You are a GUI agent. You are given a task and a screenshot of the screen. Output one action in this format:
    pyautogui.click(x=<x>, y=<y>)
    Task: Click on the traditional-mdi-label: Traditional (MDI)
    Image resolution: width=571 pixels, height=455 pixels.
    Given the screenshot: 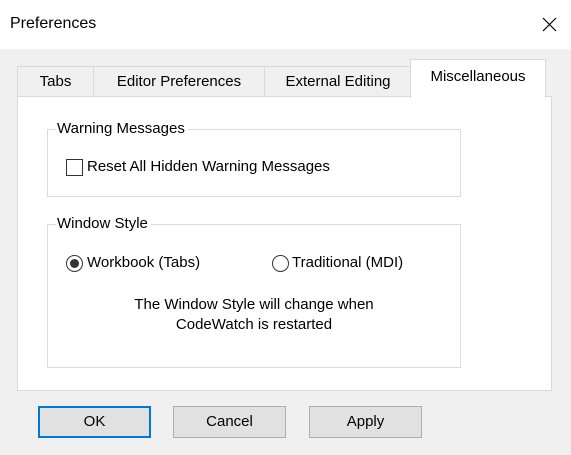 What is the action you would take?
    pyautogui.click(x=347, y=263)
    